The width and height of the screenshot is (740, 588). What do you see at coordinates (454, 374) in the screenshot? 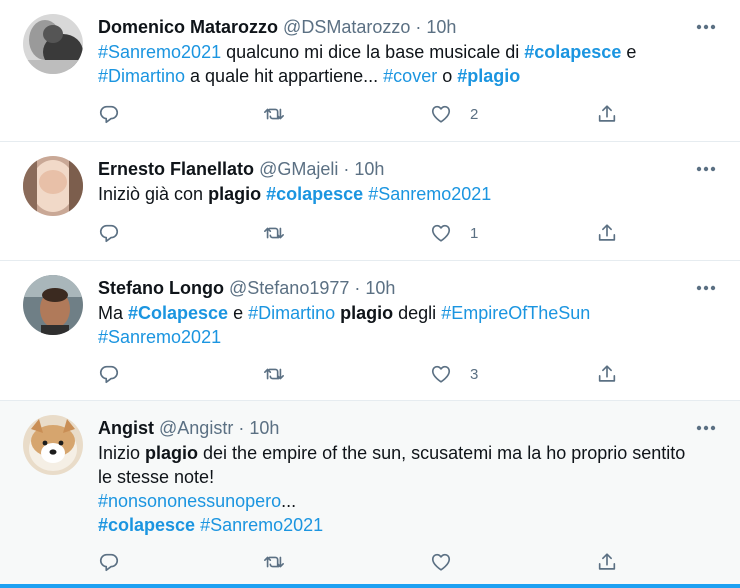
I see `like-button: 3` at bounding box center [454, 374].